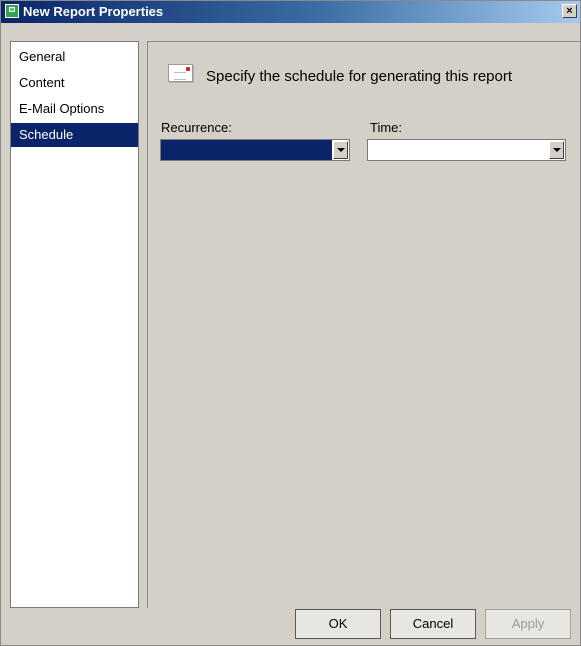  Describe the element at coordinates (12, 11) in the screenshot. I see `app-icon` at that location.